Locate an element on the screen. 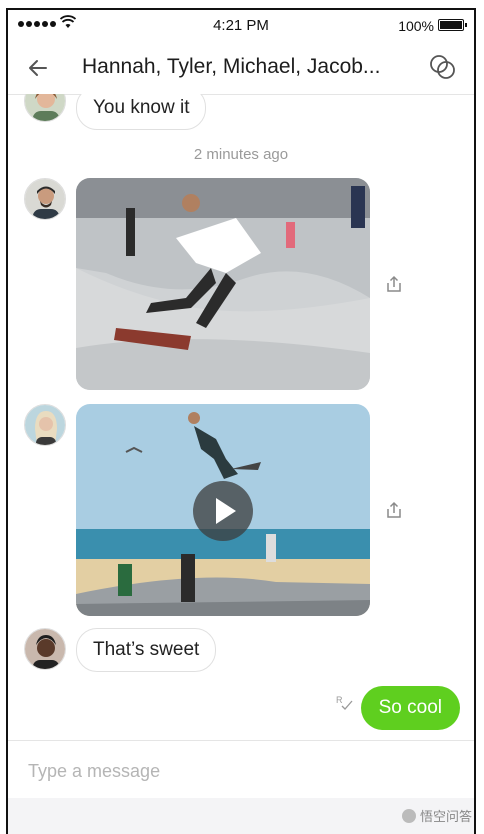 The width and height of the screenshot is (484, 834). watermark-text: 悟空问答 is located at coordinates (445, 816).